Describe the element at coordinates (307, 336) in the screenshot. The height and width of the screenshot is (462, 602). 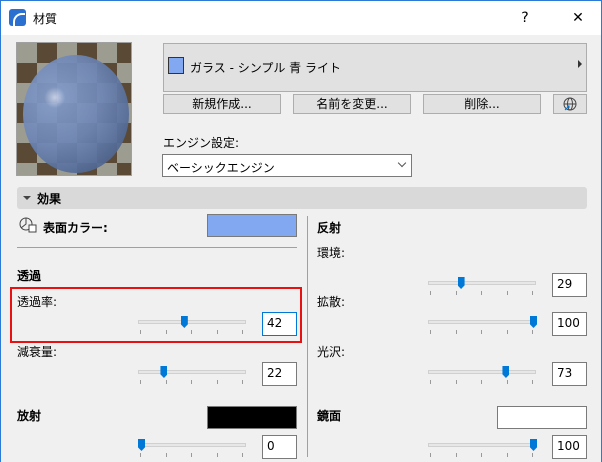
I see `column-divider` at that location.